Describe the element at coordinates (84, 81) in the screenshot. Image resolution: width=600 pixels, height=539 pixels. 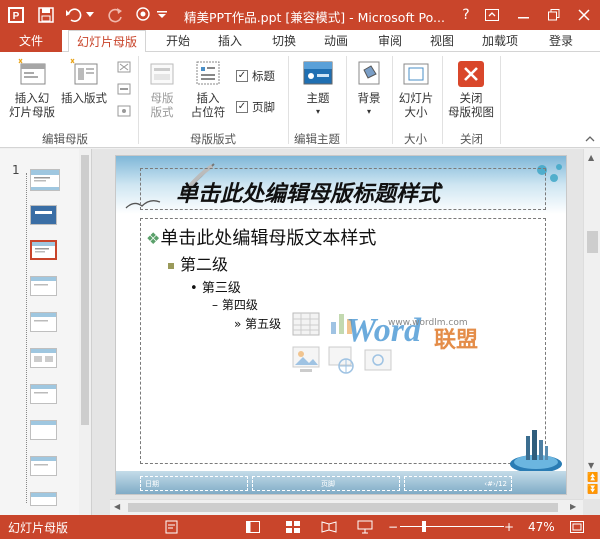
I see `insert-layout-button: 插入版式` at that location.